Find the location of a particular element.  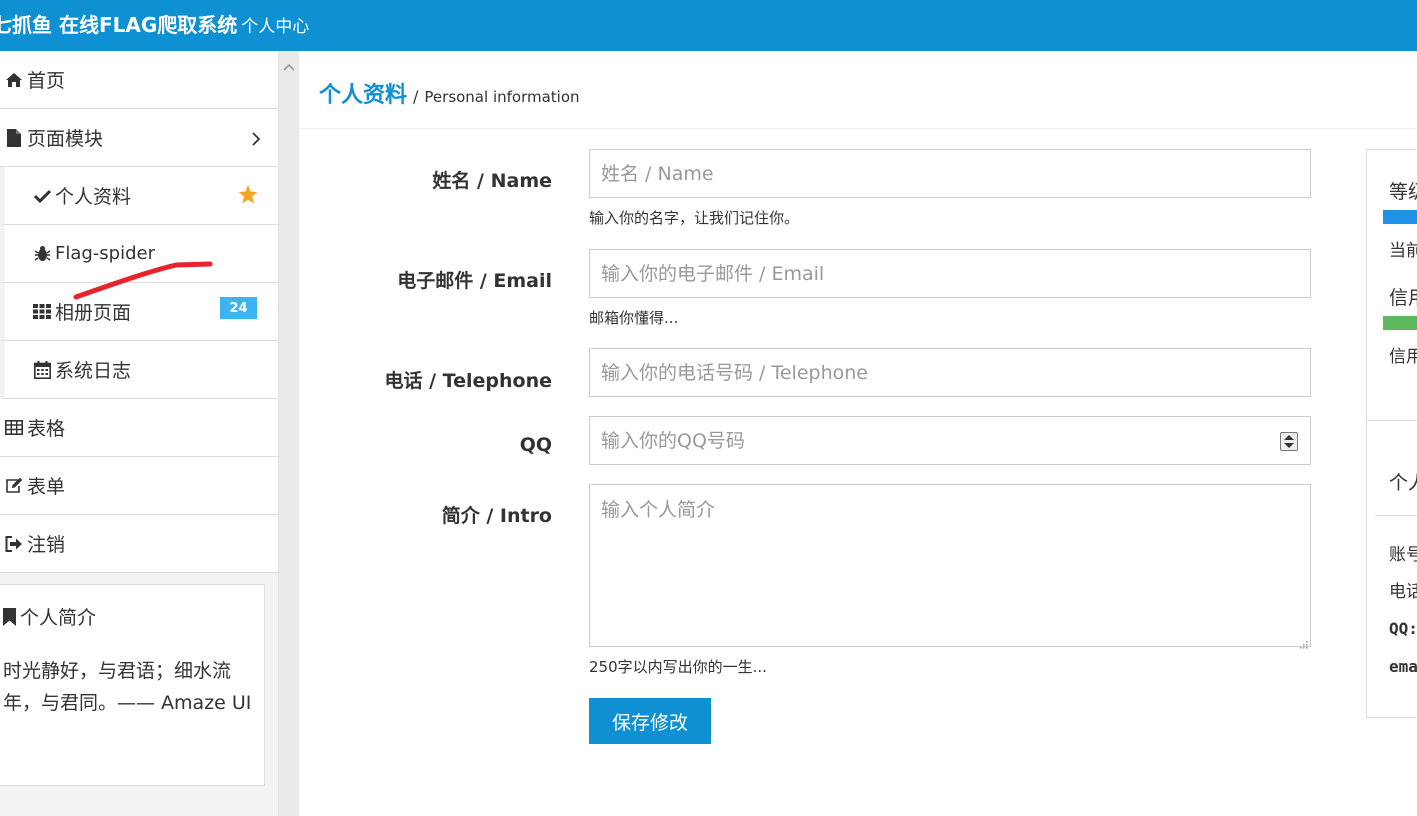

sidebar-item-label: 表单 is located at coordinates (46, 487).